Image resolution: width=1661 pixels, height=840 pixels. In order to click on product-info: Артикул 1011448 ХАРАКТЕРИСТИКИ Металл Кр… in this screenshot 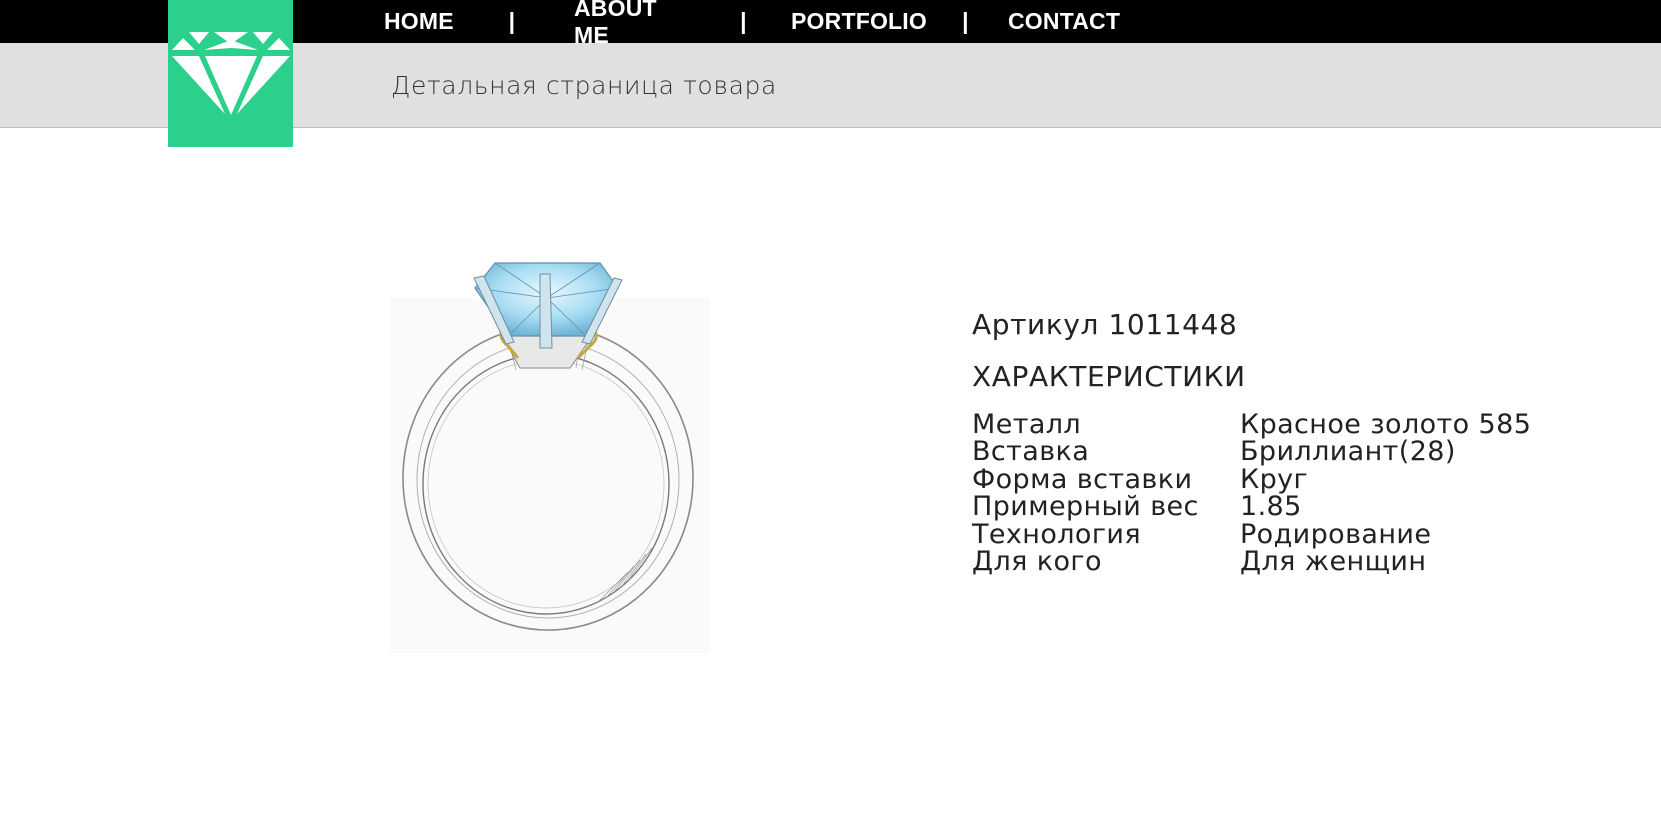, I will do `click(1251, 440)`.